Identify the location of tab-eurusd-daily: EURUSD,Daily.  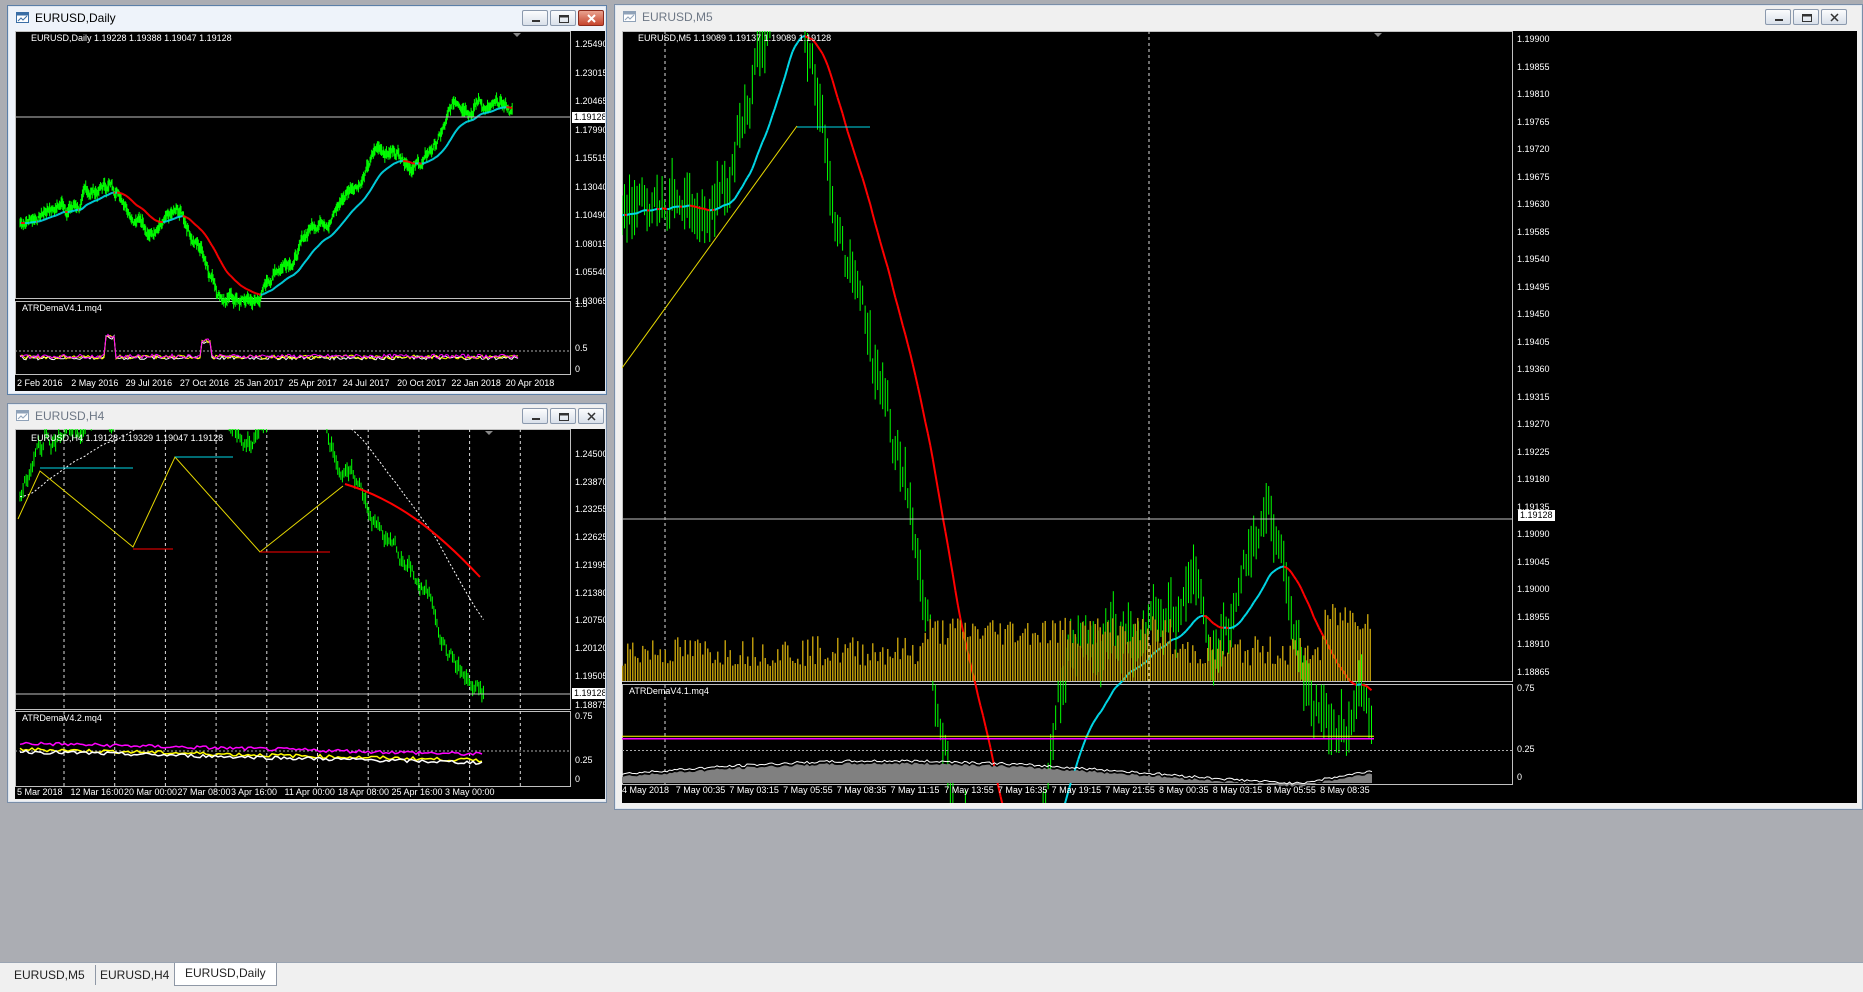
(225, 974).